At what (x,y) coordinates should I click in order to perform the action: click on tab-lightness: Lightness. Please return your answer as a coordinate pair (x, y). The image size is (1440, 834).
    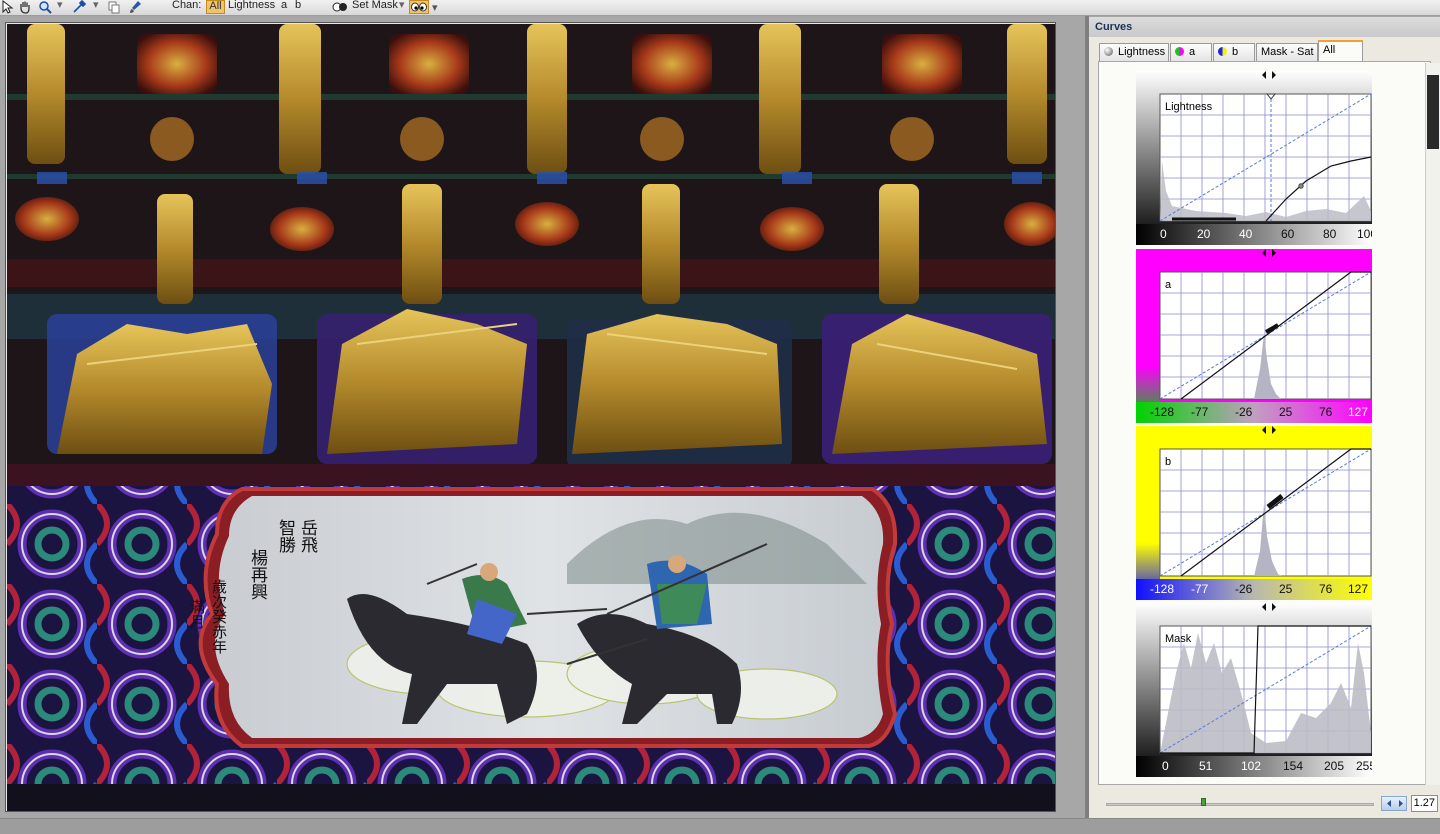
    Looking at the image, I should click on (1134, 52).